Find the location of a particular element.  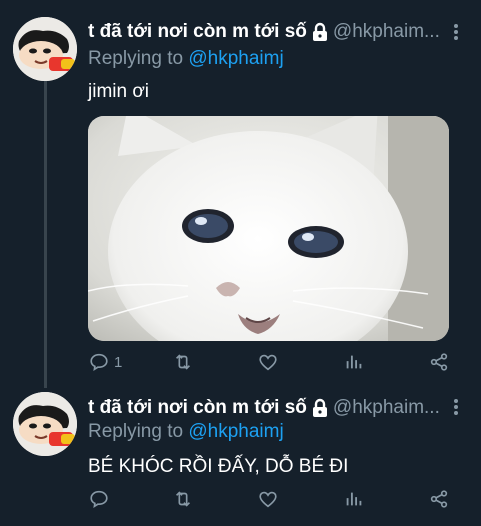

tweet-text: jimin ơi is located at coordinates (119, 91).